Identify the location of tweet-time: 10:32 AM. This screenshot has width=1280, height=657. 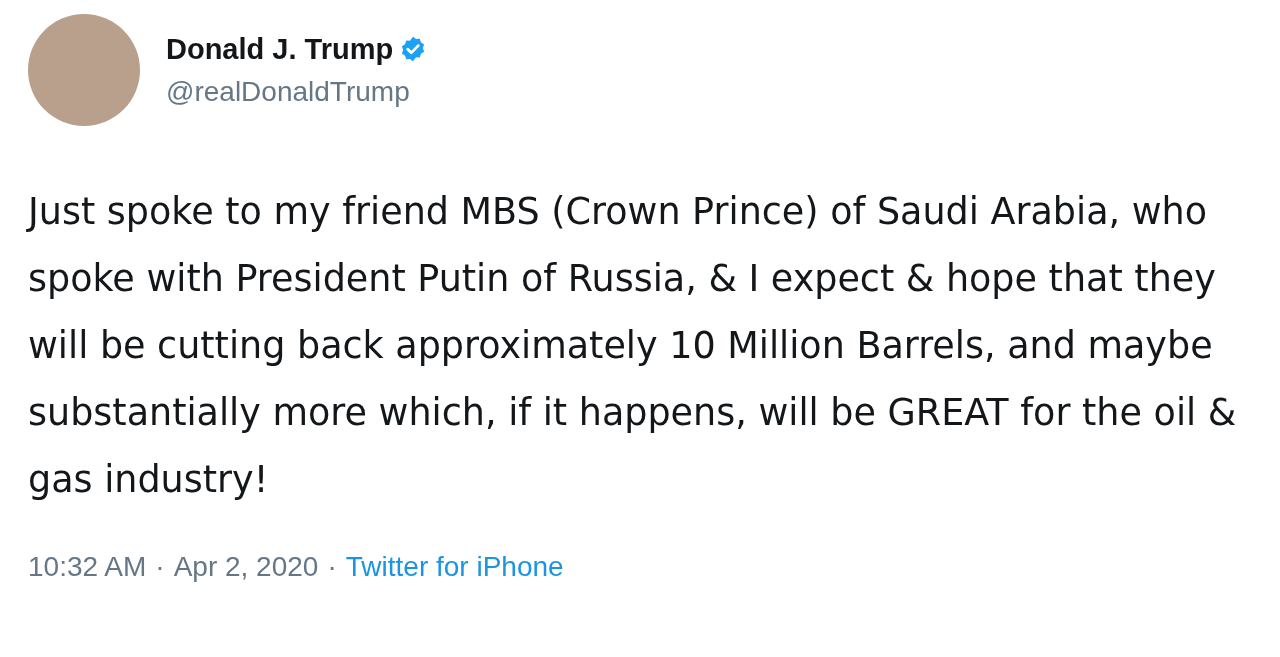
(87, 567).